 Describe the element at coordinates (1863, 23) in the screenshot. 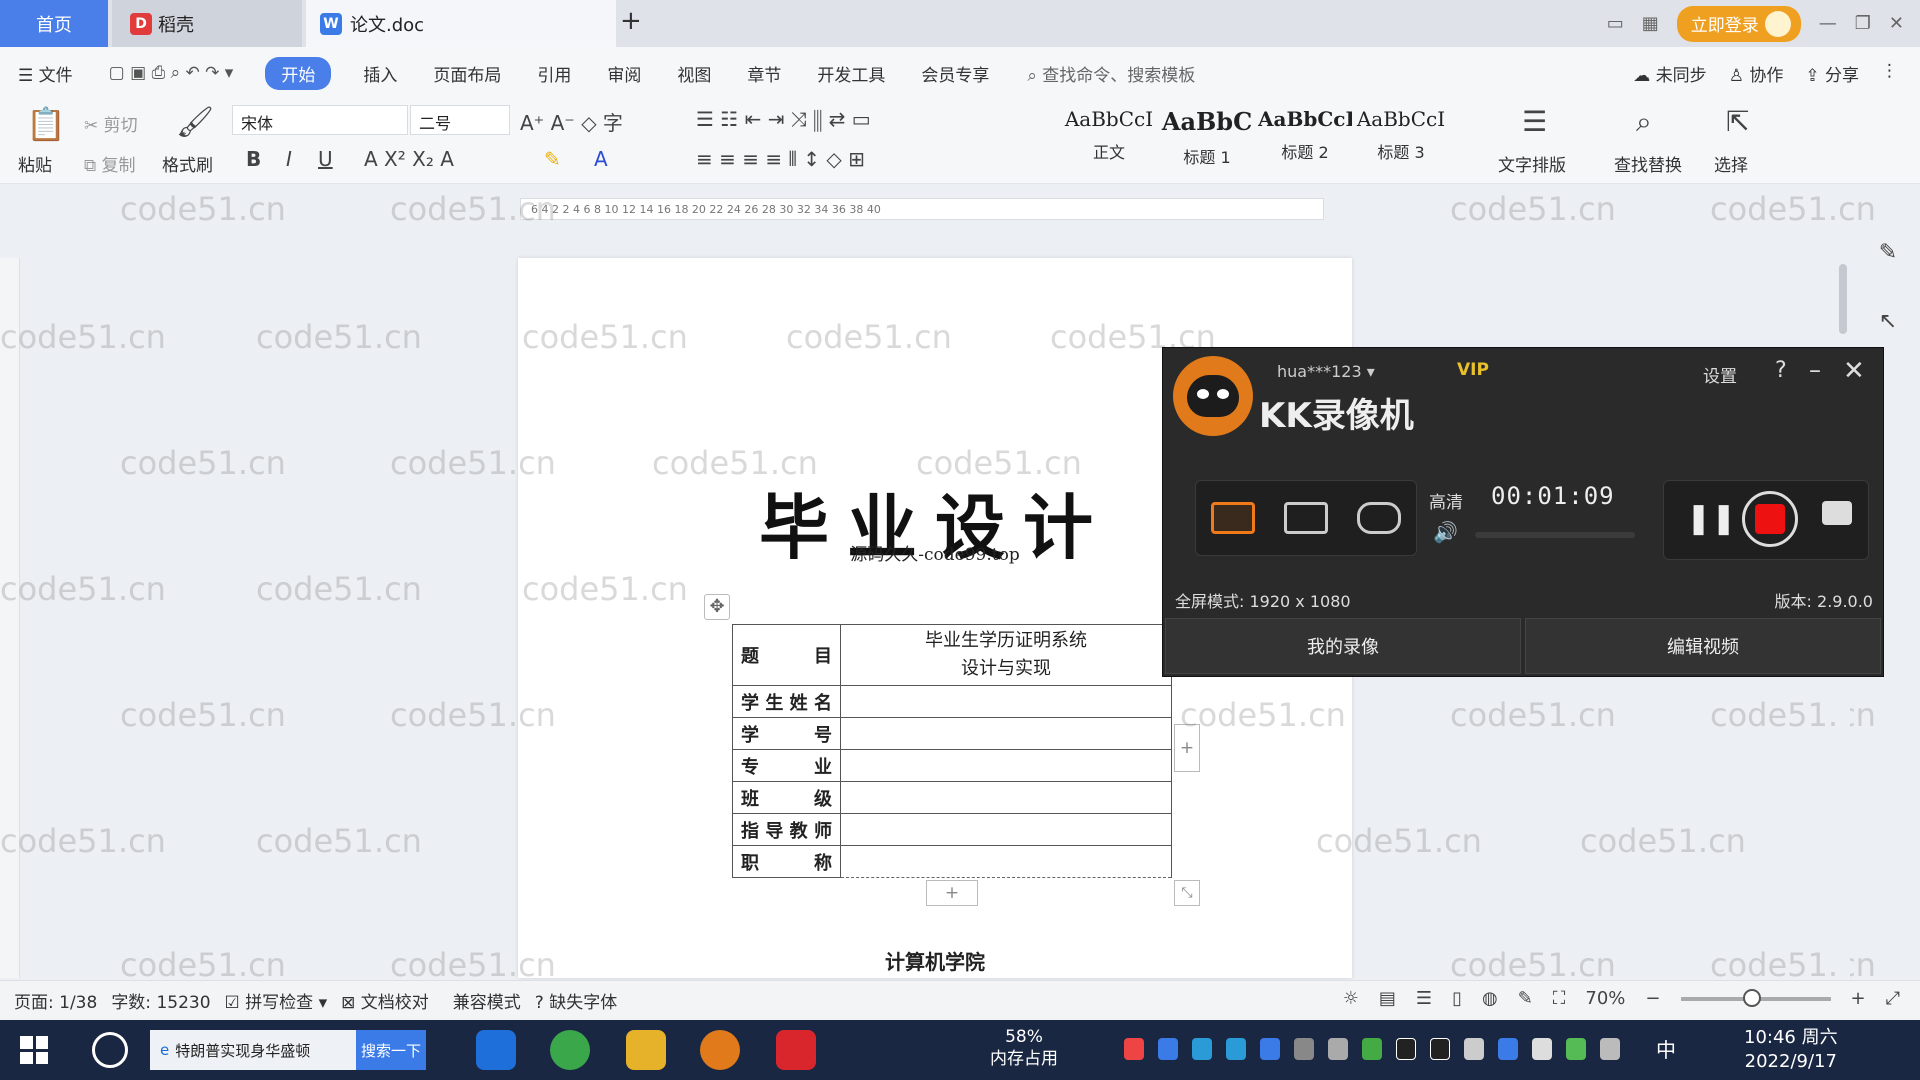

I see `maximize-icon: ❐` at that location.